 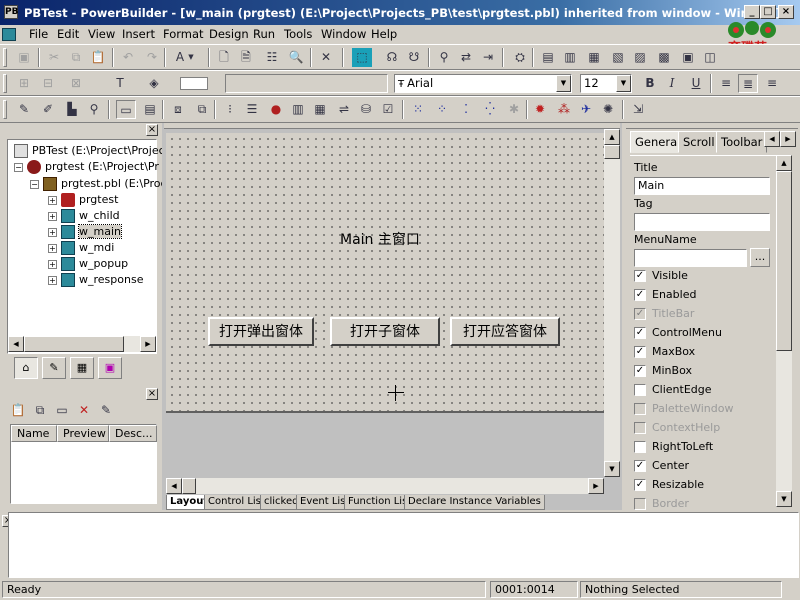 I want to click on run-icon: ✈, so click(x=586, y=109).